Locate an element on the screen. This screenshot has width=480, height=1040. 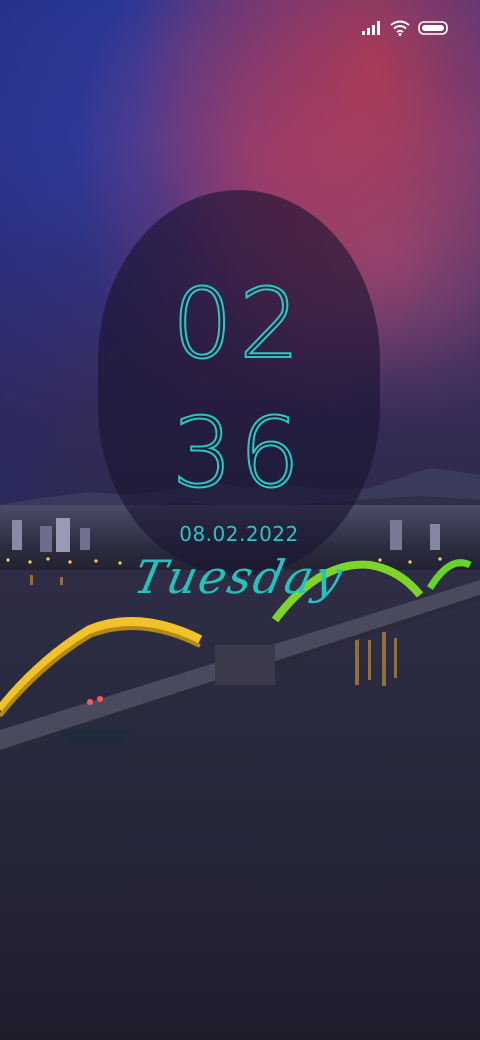
weekday-label: Tuesday is located at coordinates (239, 577).